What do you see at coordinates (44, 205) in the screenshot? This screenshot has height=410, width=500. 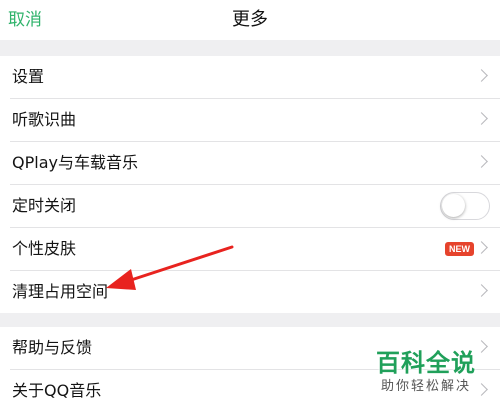 I see `menu-item-label: 定时关闭` at bounding box center [44, 205].